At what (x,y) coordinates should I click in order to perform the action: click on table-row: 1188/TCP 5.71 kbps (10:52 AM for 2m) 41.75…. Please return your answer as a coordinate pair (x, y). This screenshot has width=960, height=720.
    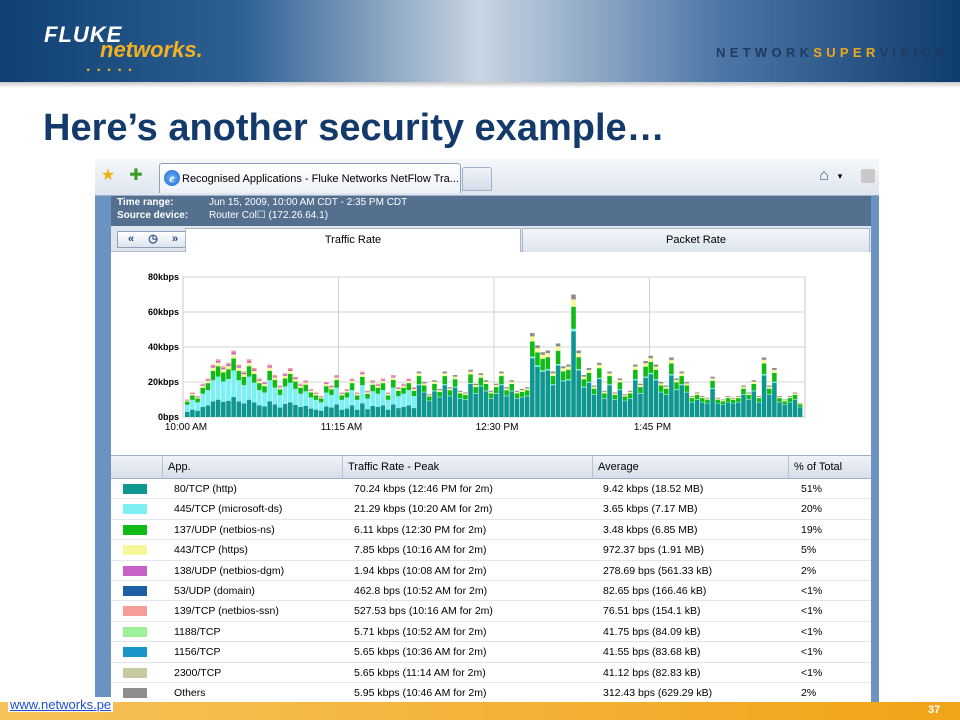
    Looking at the image, I should click on (491, 632).